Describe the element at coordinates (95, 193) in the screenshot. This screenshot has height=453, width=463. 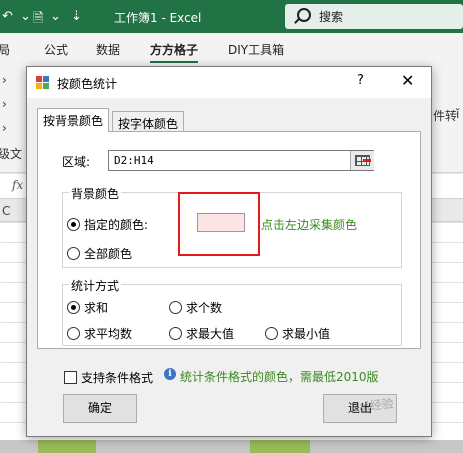
I see `background-color-group-title: 背景颜色` at that location.